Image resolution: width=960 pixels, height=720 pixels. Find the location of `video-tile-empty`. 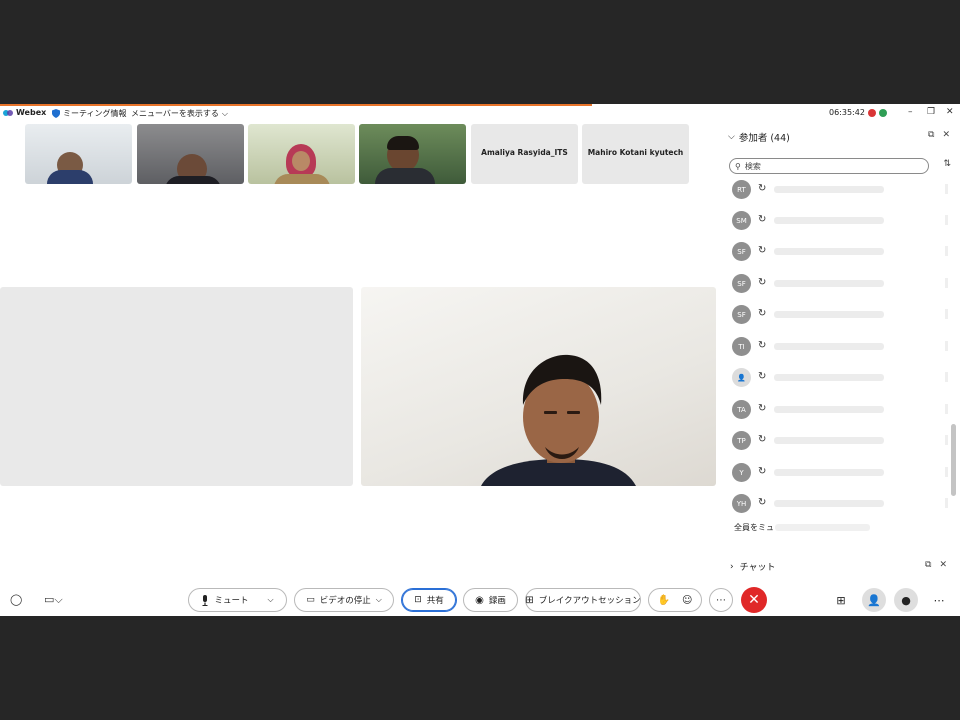

video-tile-empty is located at coordinates (176, 386).